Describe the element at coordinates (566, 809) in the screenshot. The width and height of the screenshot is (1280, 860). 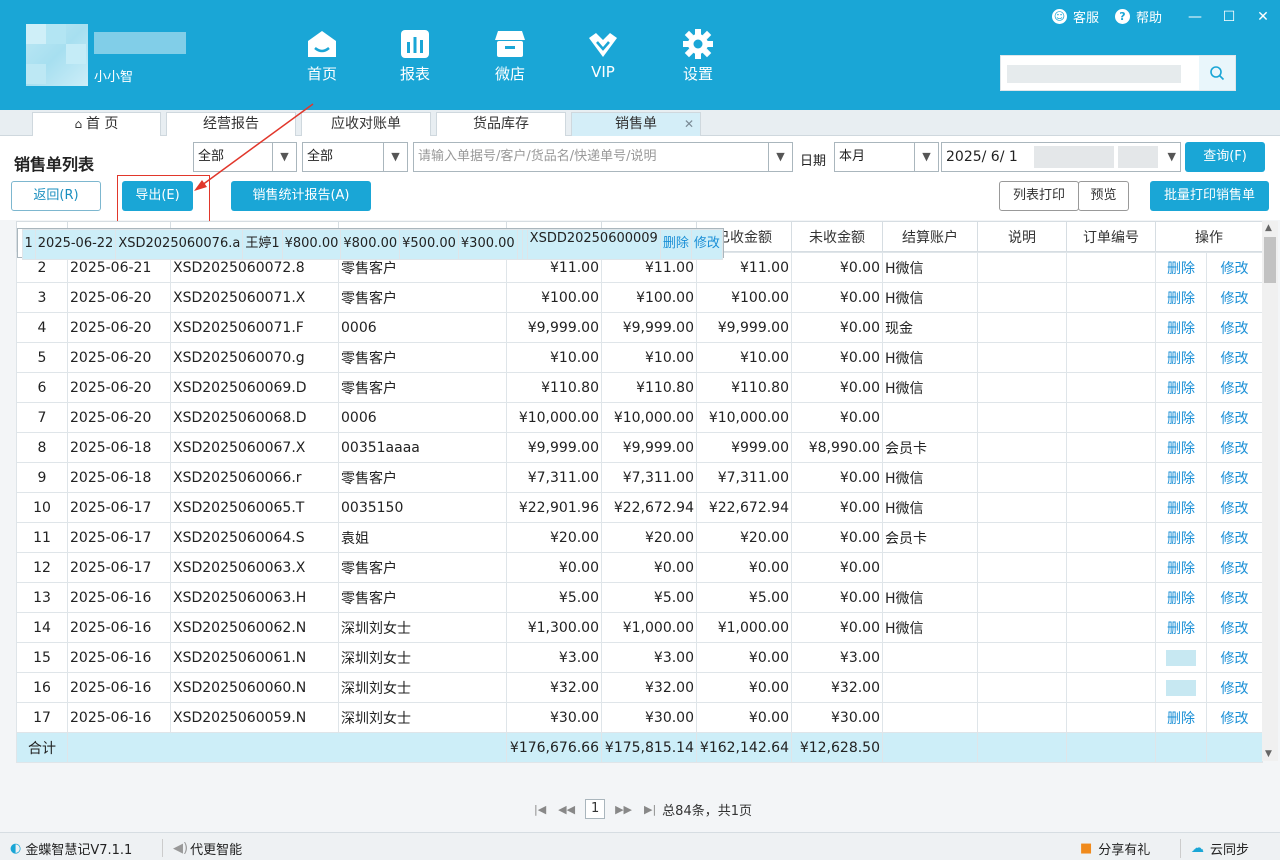
I see `prev-page-icon: ◀◀` at that location.